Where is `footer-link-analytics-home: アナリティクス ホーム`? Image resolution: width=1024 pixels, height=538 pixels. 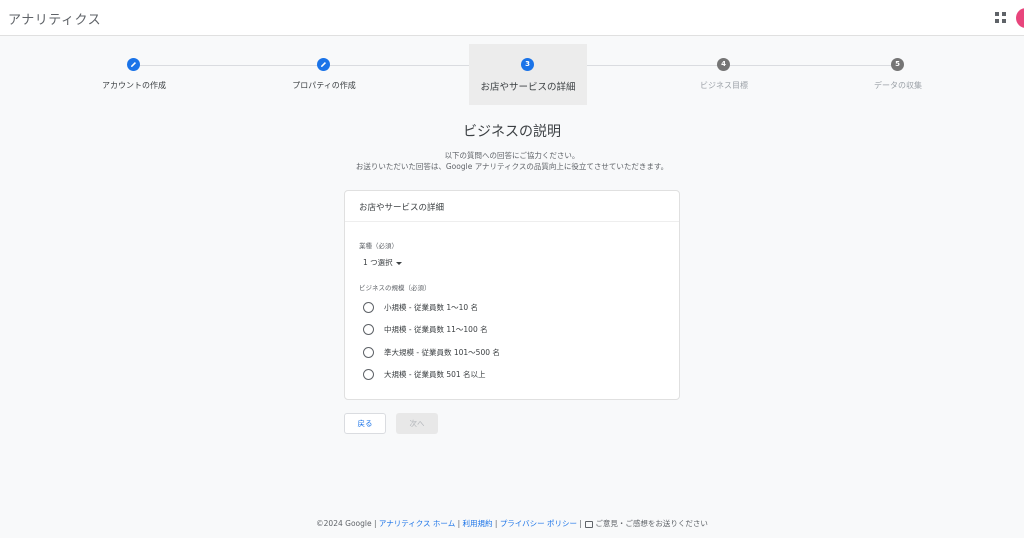
footer-link-analytics-home: アナリティクス ホーム is located at coordinates (417, 523).